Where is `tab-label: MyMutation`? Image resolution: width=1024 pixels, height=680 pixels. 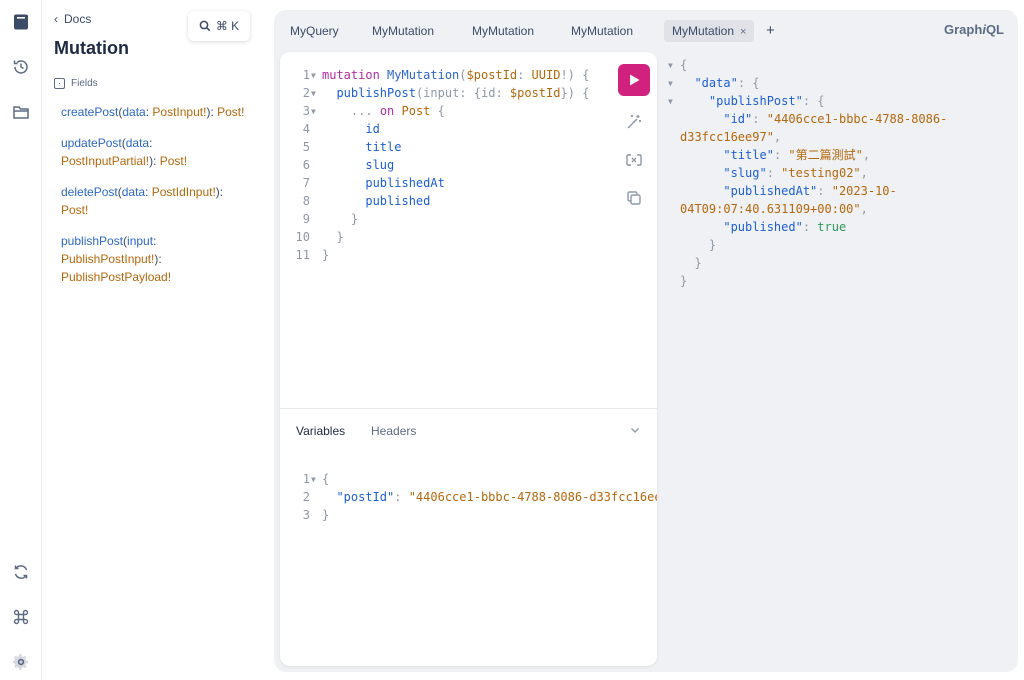
tab-label: MyMutation is located at coordinates (703, 31).